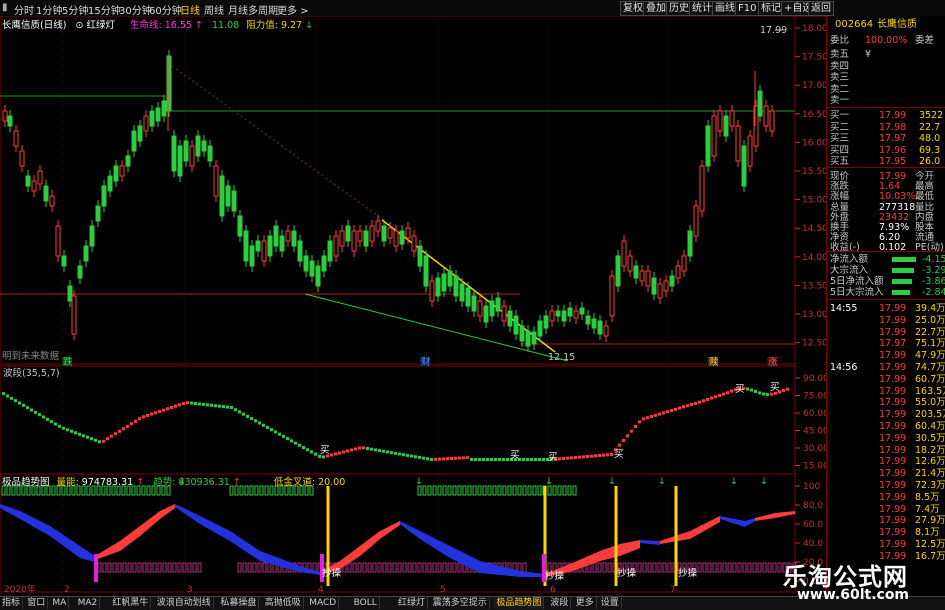  Describe the element at coordinates (814, 379) in the screenshot. I see `wave-axis-label: 90.00` at that location.